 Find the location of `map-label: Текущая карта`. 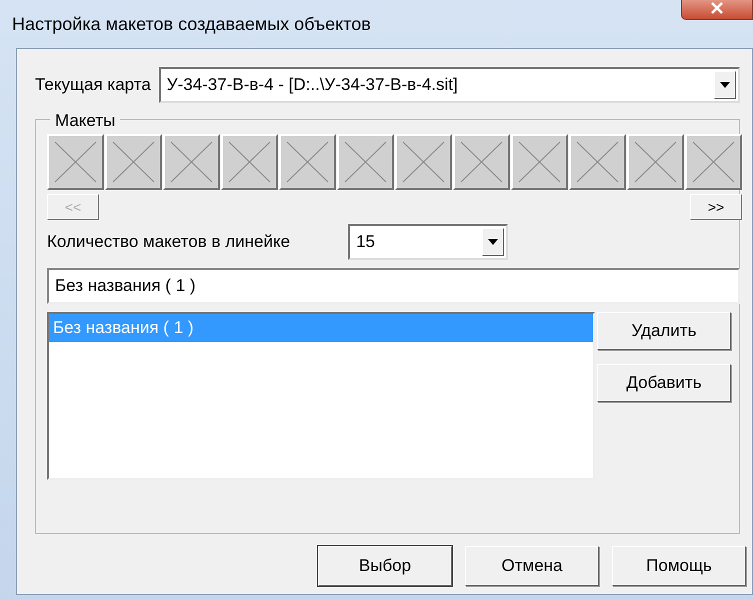

map-label: Текущая карта is located at coordinates (93, 85).